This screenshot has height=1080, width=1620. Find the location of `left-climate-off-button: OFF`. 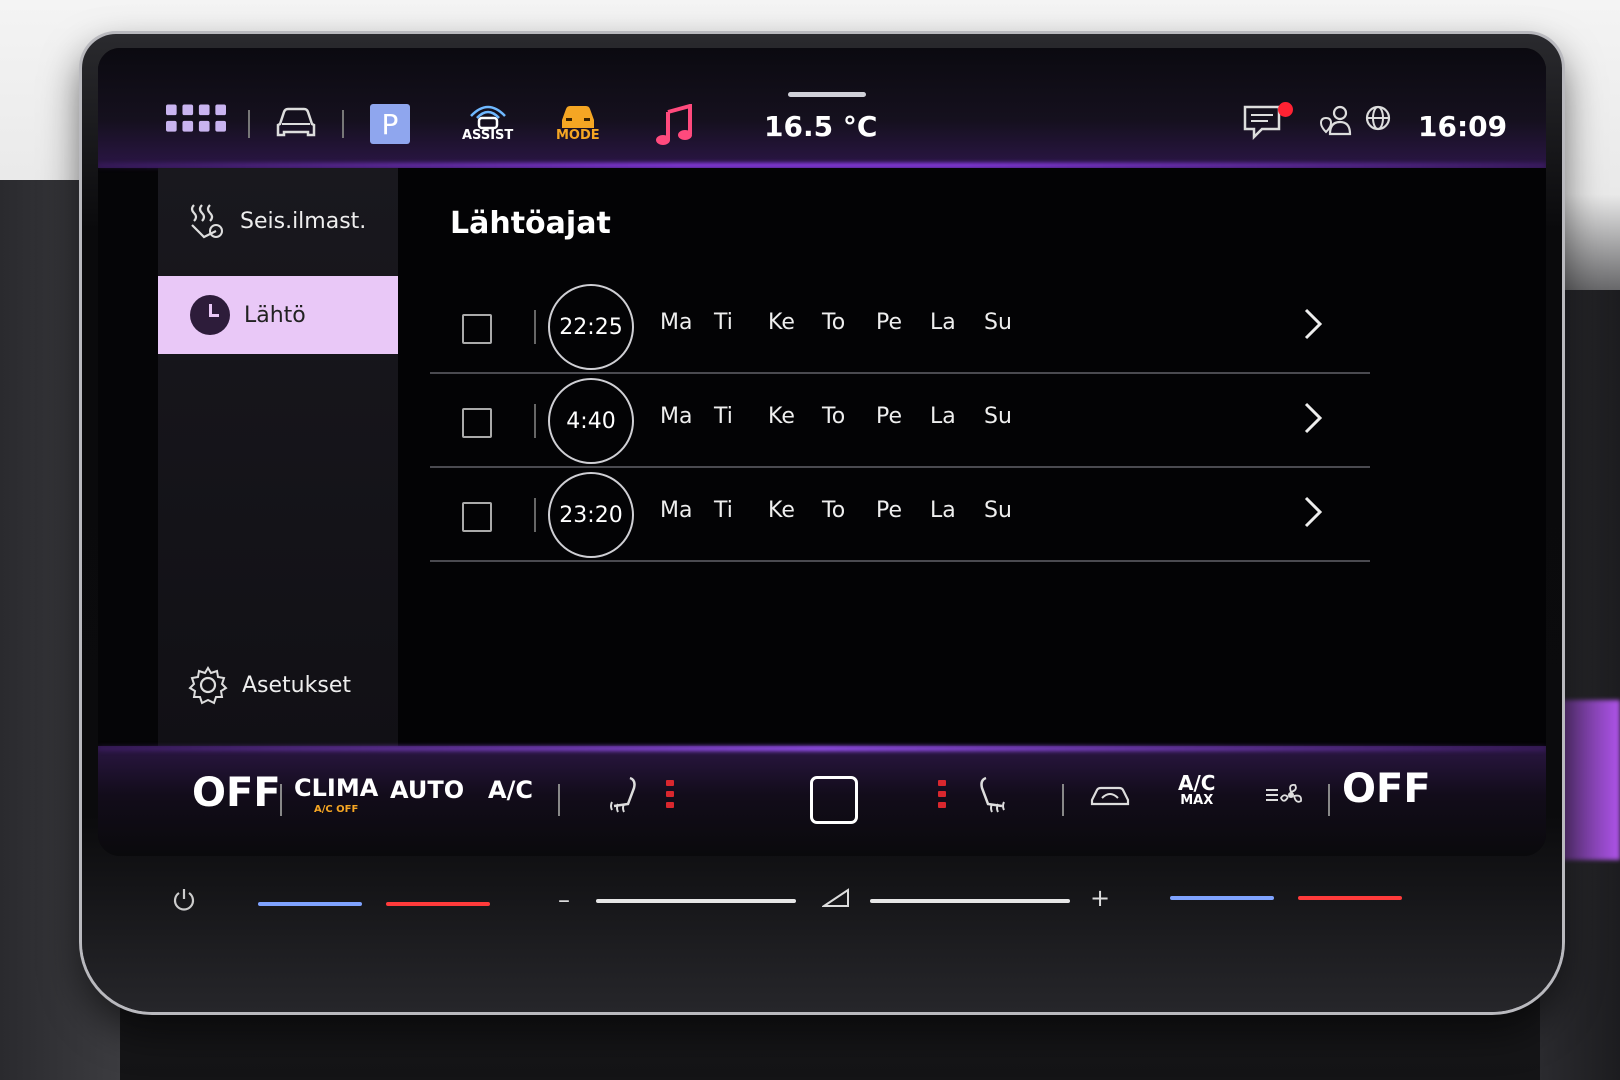

left-climate-off-button: OFF is located at coordinates (236, 793).